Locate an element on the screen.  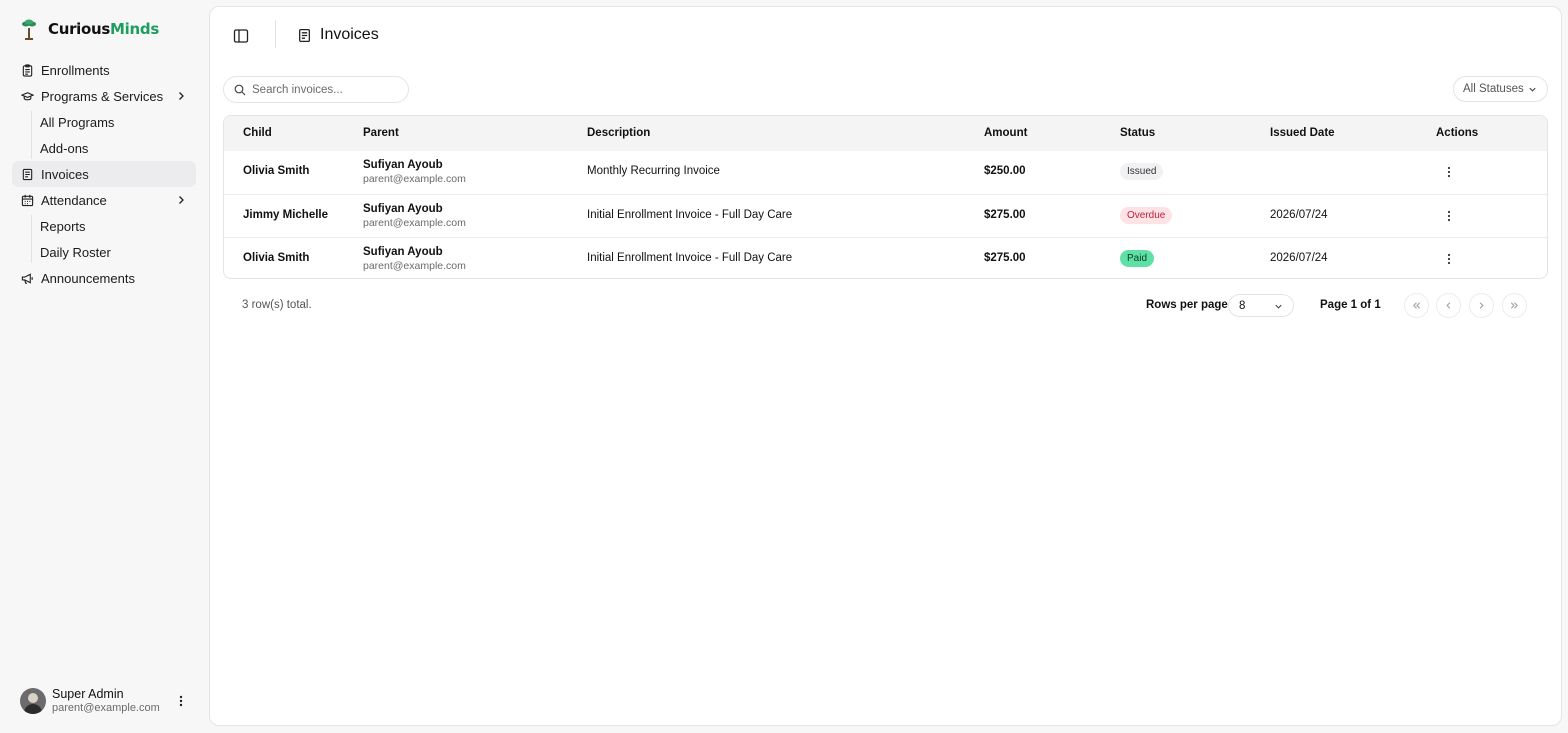
cell-status: Overdue is located at coordinates (1146, 215).